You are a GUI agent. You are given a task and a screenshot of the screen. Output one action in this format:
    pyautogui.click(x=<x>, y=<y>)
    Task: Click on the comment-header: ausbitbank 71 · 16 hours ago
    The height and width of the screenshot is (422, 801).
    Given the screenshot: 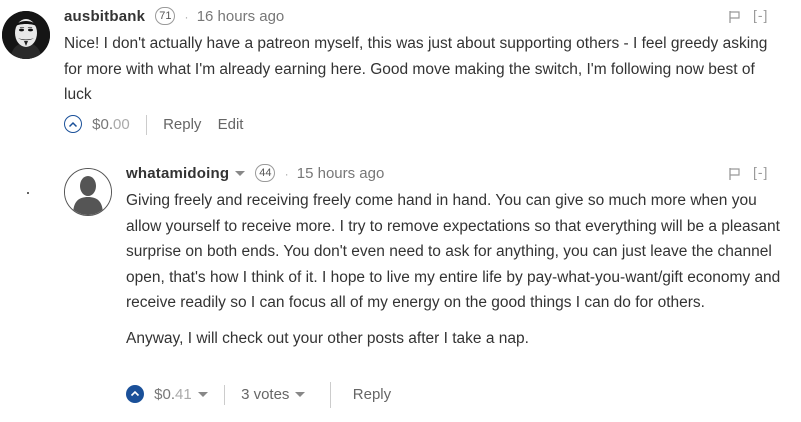 What is the action you would take?
    pyautogui.click(x=174, y=17)
    